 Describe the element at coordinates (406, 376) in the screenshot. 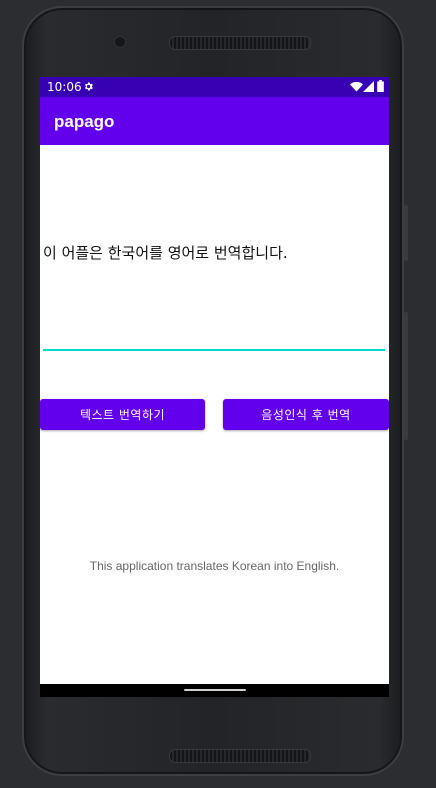

I see `volume-button` at that location.